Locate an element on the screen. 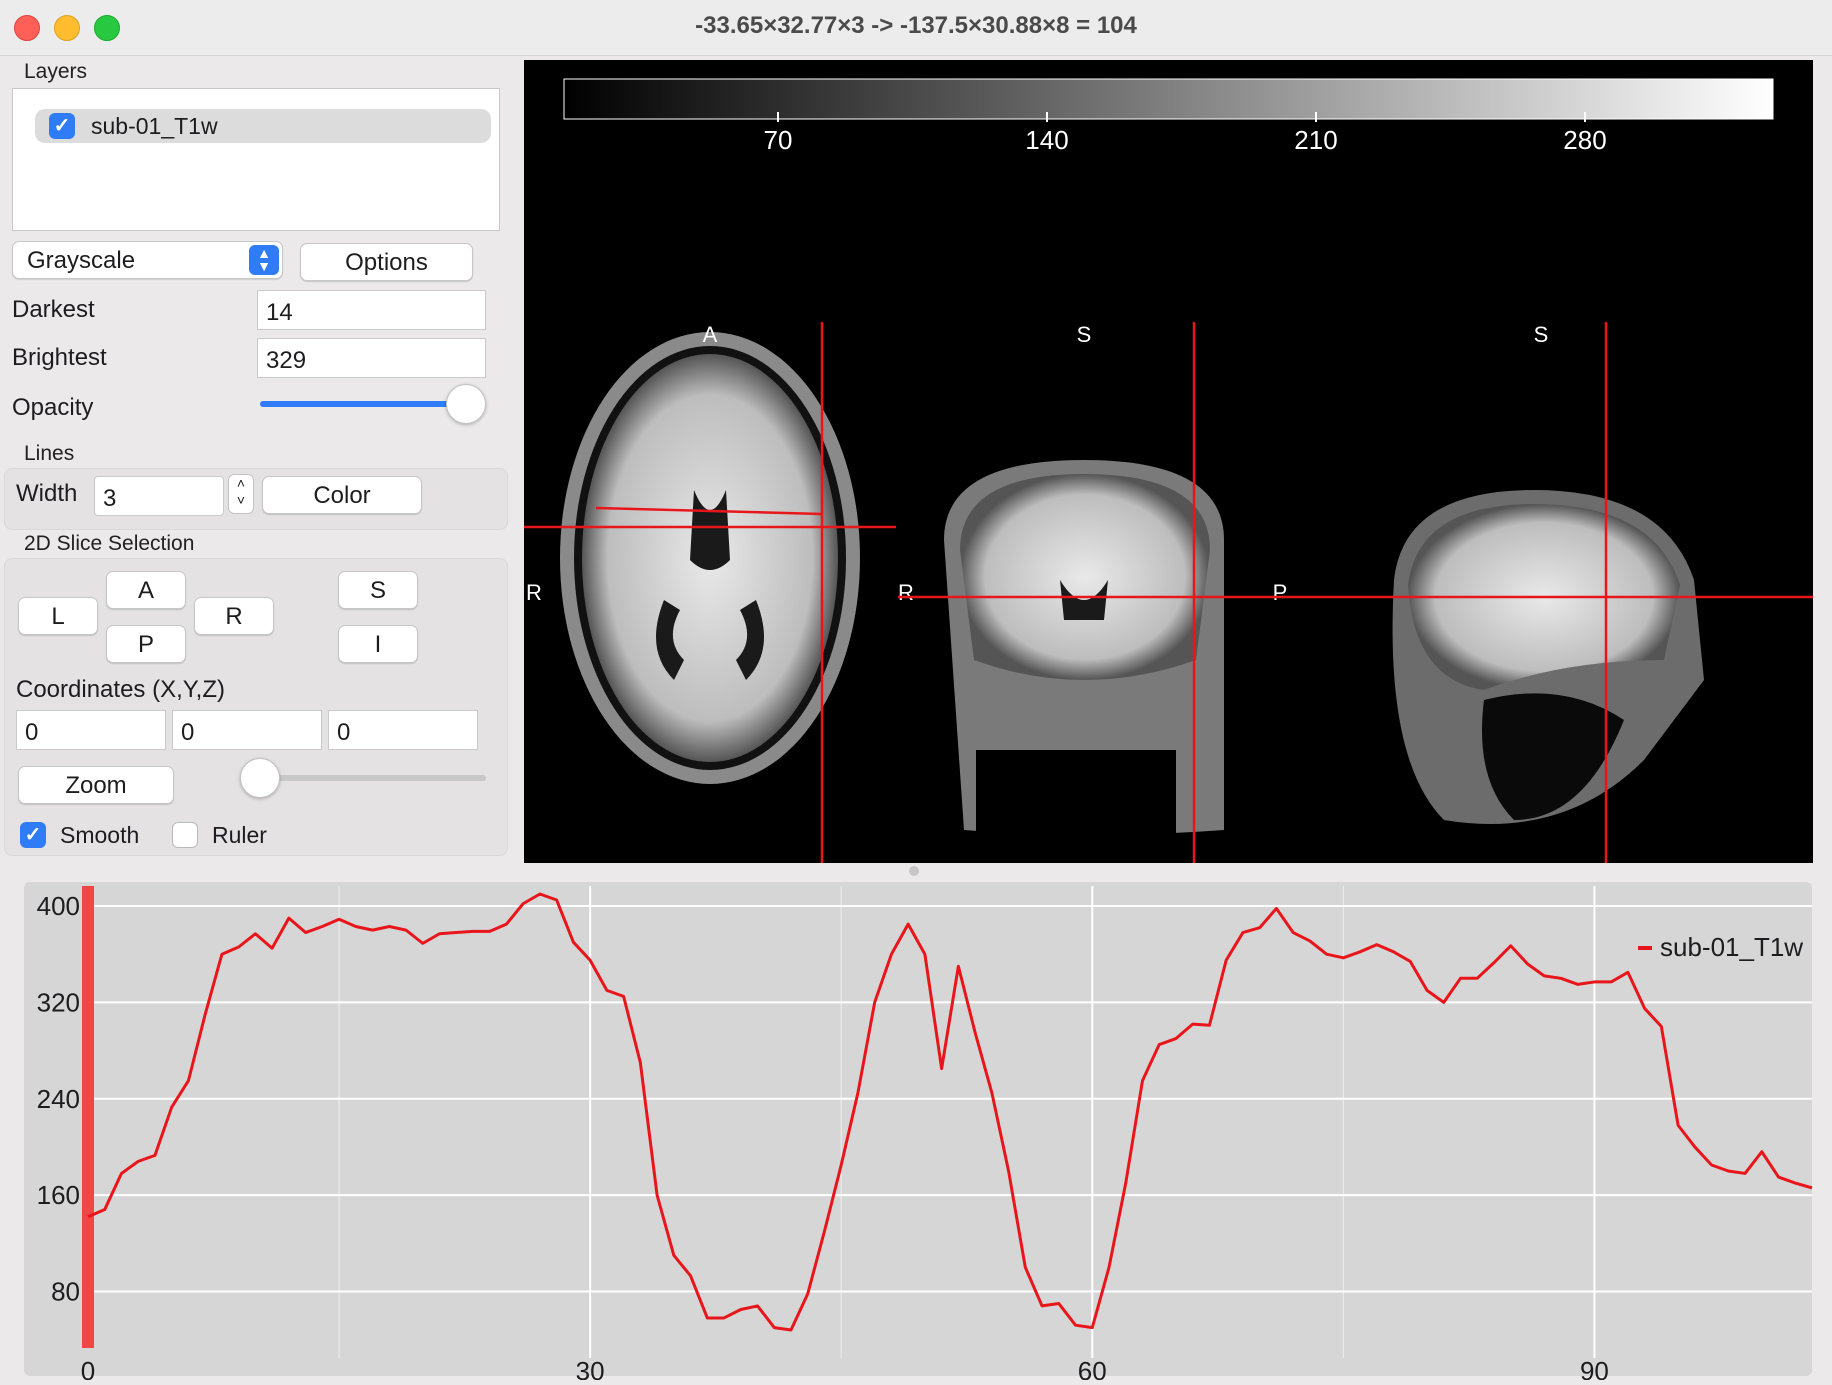 This screenshot has width=1832, height=1385. colormap-select: Grayscale ▲ ▼ is located at coordinates (147, 260).